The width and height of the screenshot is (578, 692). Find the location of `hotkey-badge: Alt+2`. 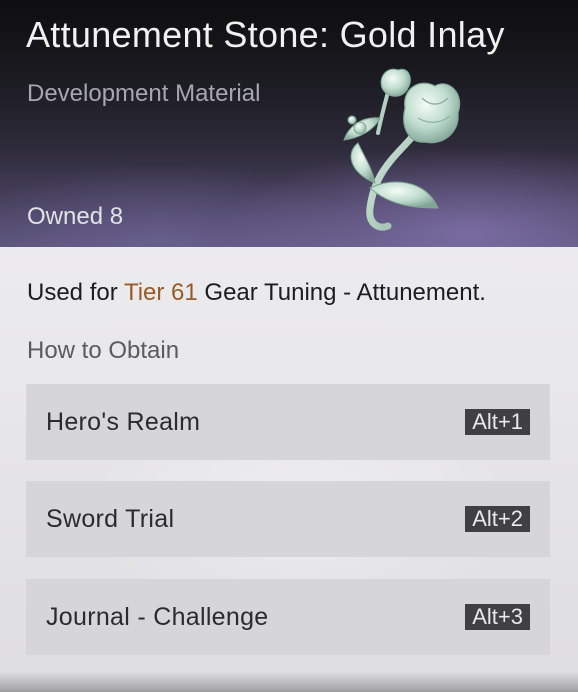

hotkey-badge: Alt+2 is located at coordinates (497, 519).